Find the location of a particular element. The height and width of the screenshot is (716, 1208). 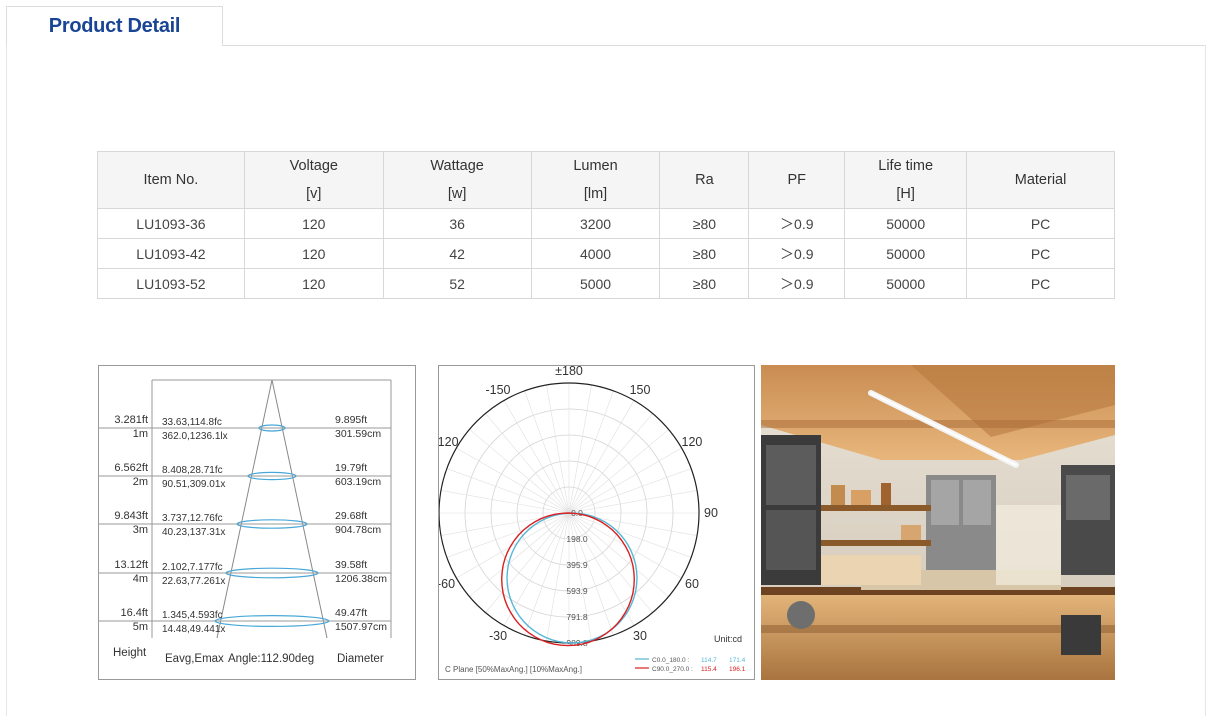

legend-name: C90.0_270.0 : is located at coordinates (672, 669).